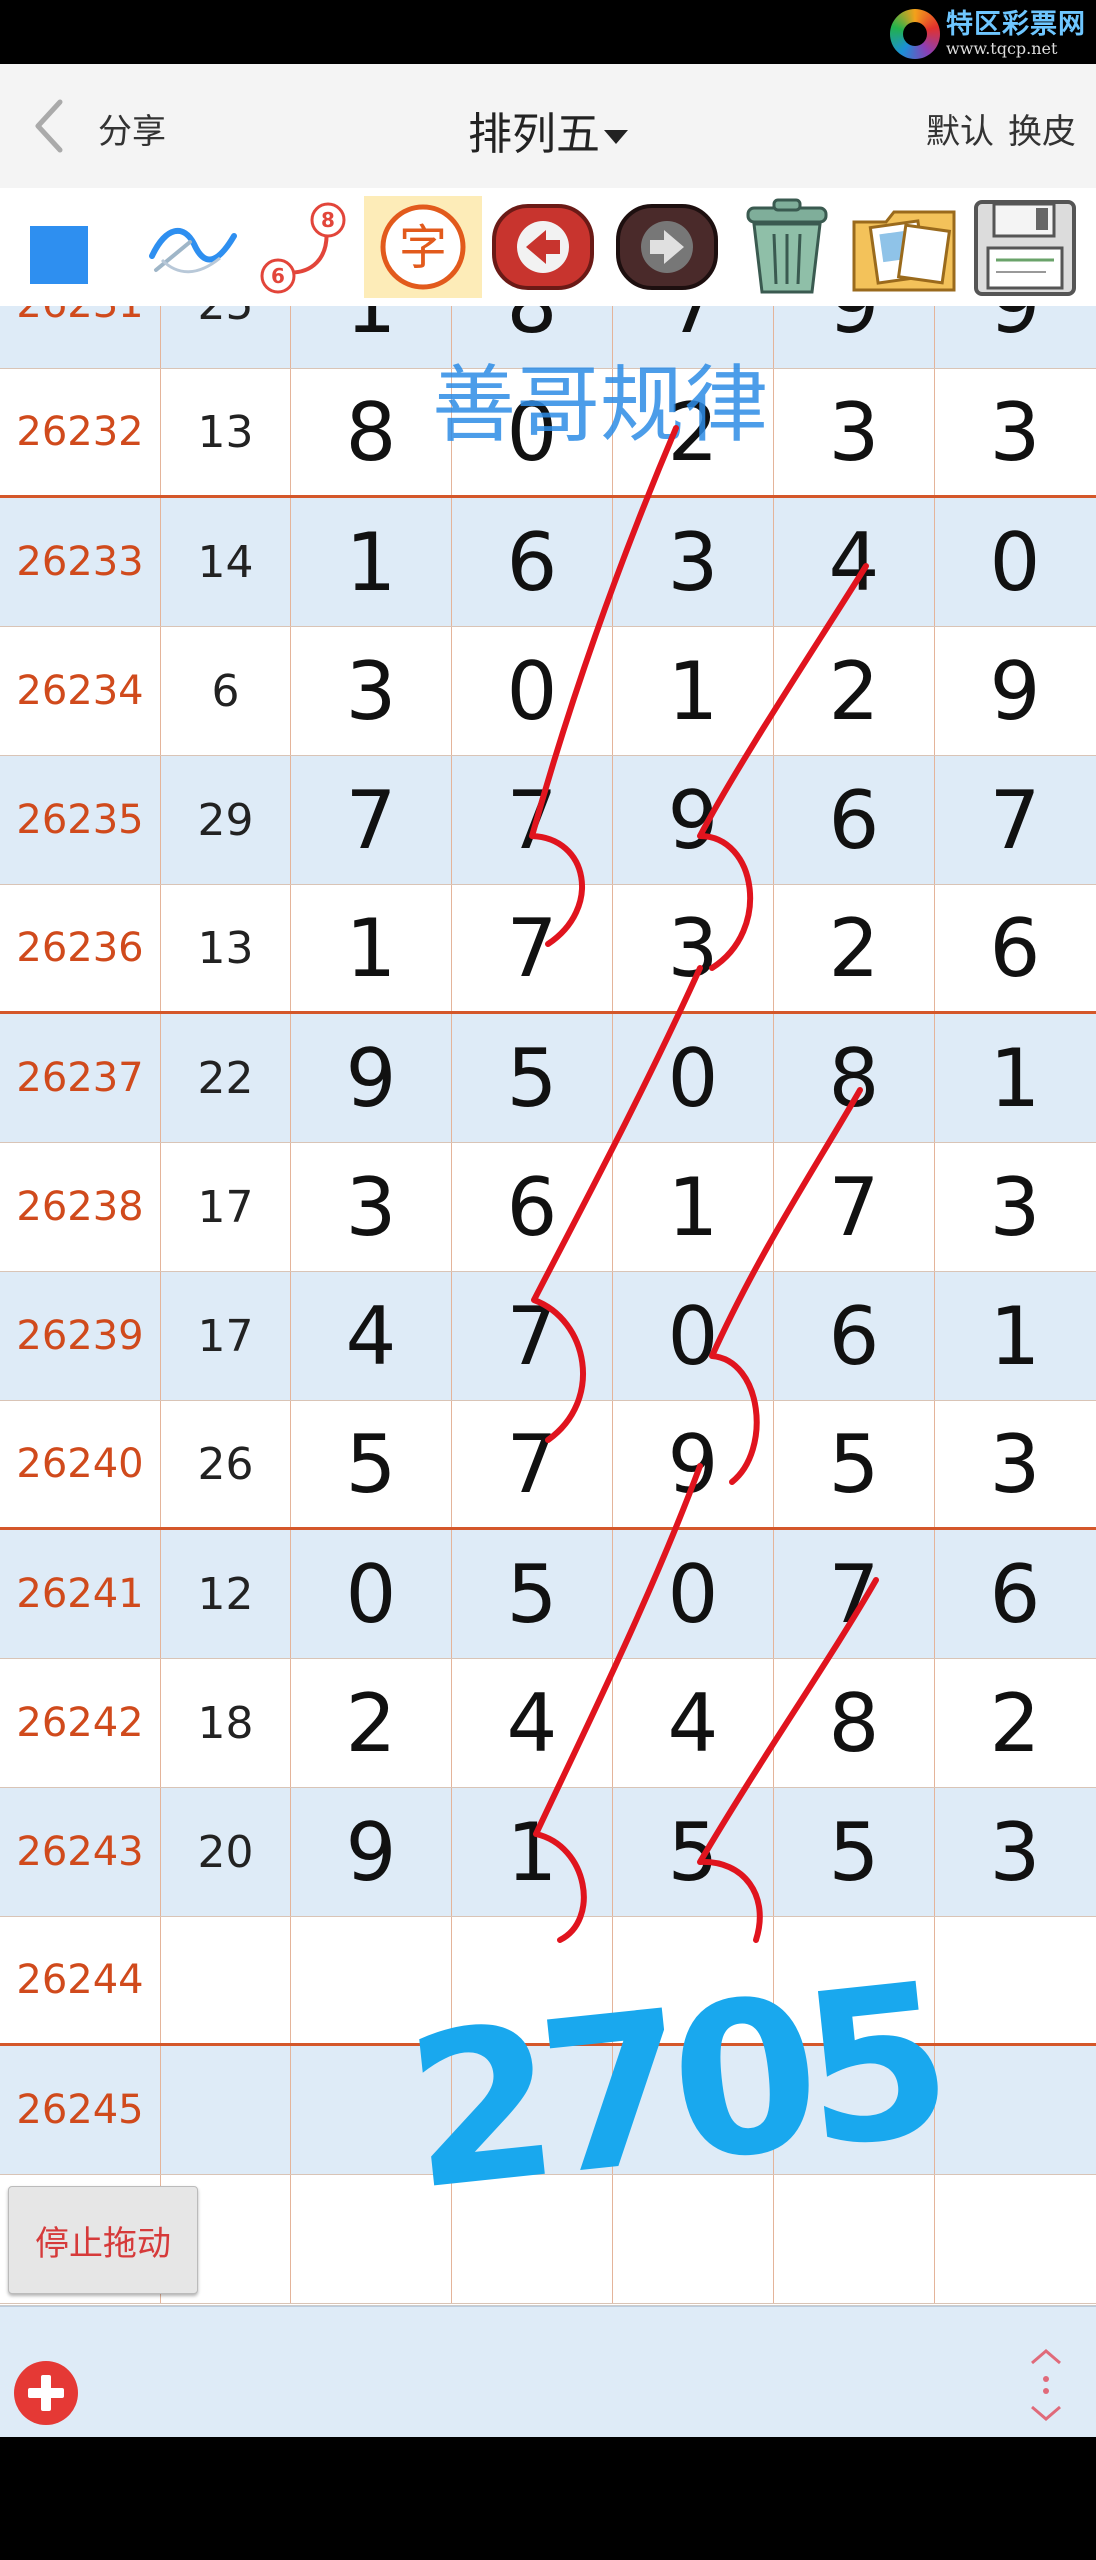 The height and width of the screenshot is (2560, 1096). Describe the element at coordinates (71, 247) in the screenshot. I see `color-square-tool` at that location.